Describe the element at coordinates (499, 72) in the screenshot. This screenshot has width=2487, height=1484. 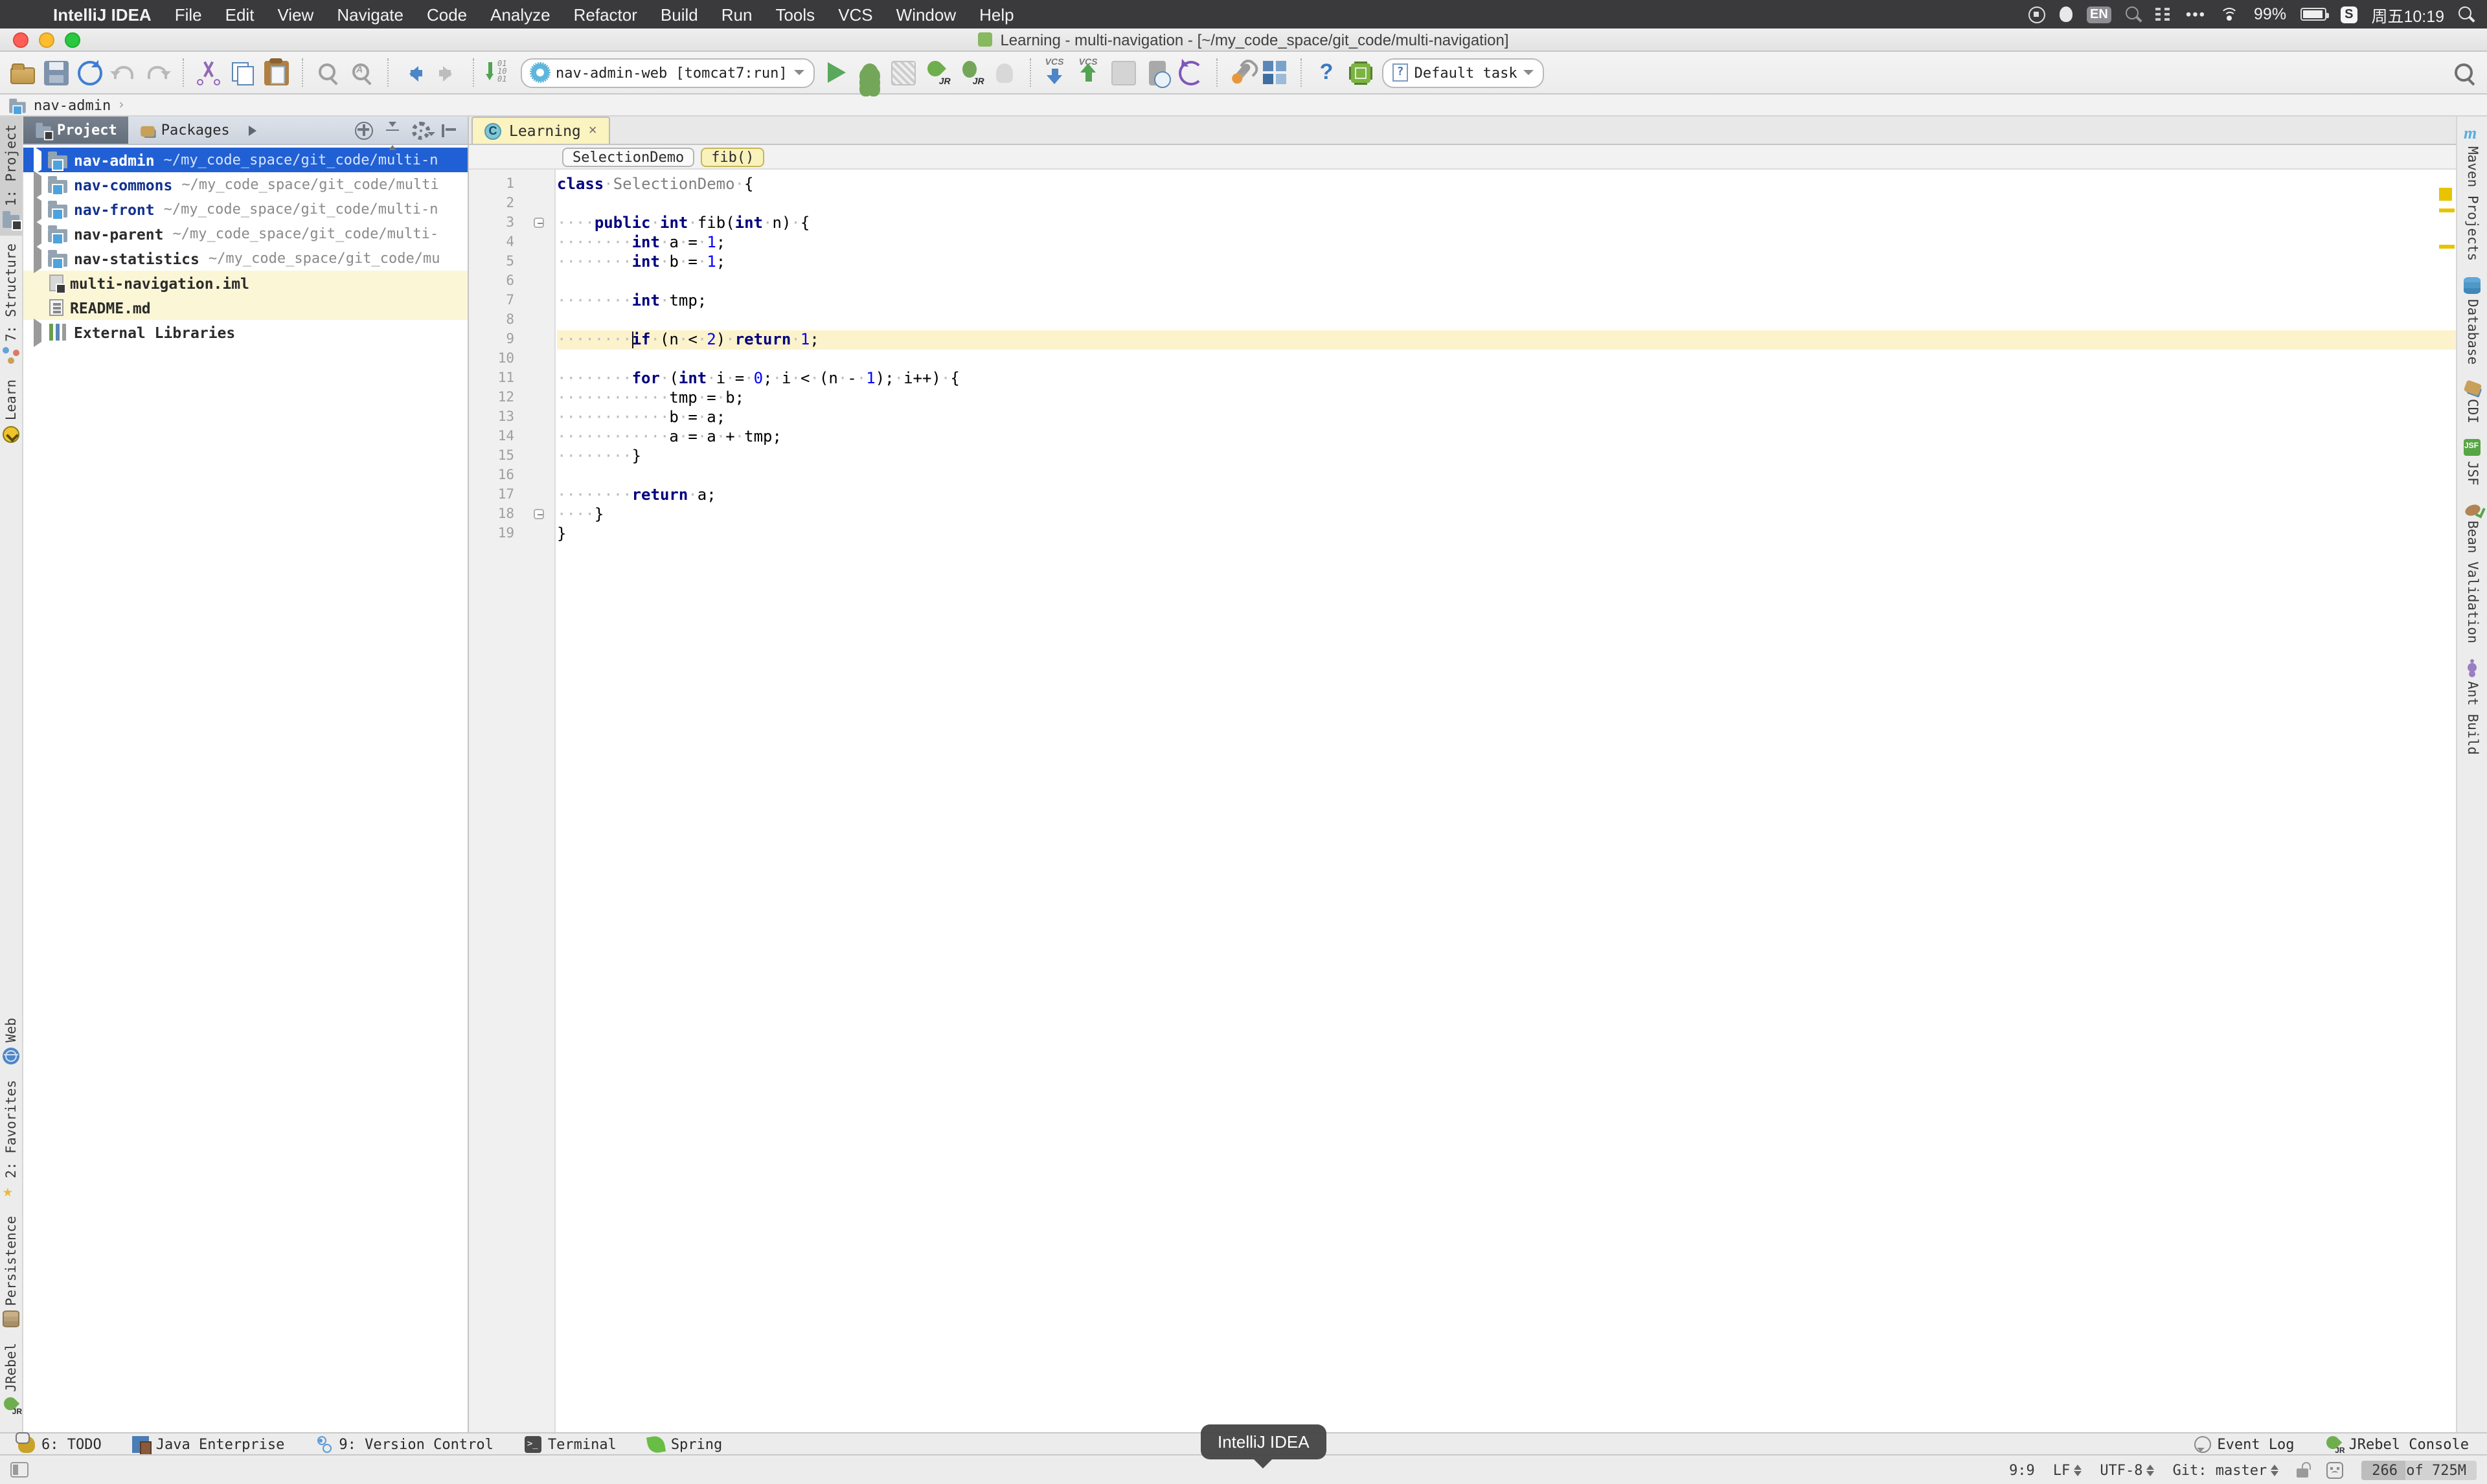
I see `sort-icon: 01 10 01` at that location.